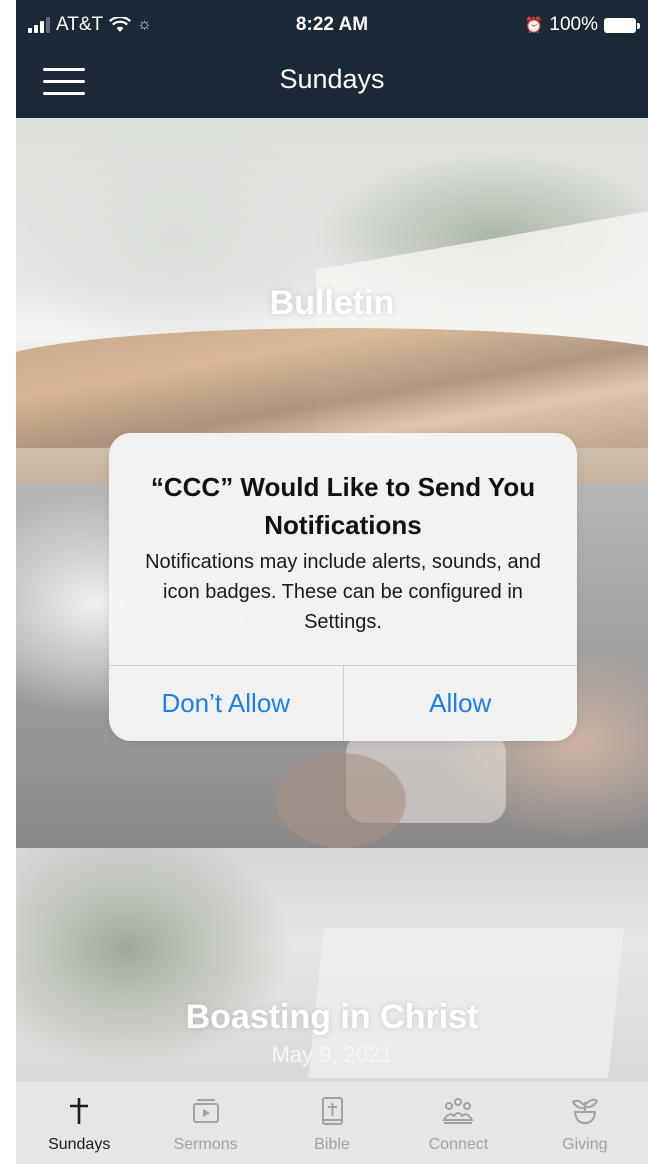 The width and height of the screenshot is (648, 1164). What do you see at coordinates (573, 24) in the screenshot?
I see `battery-percent: 100%` at bounding box center [573, 24].